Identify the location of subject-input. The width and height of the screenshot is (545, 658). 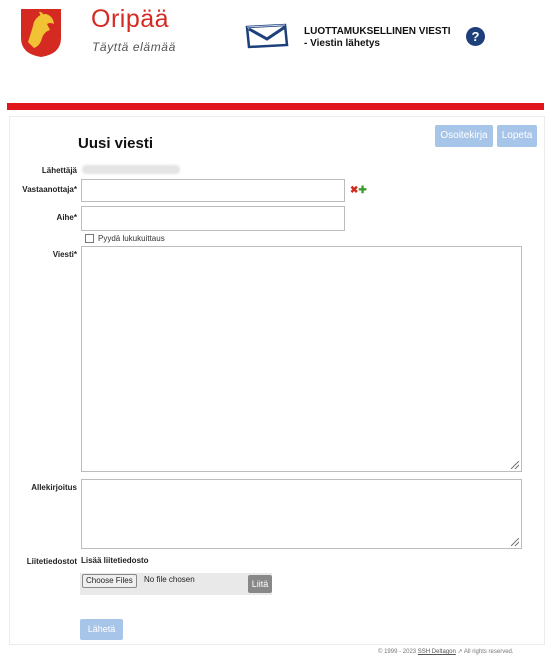
(213, 218).